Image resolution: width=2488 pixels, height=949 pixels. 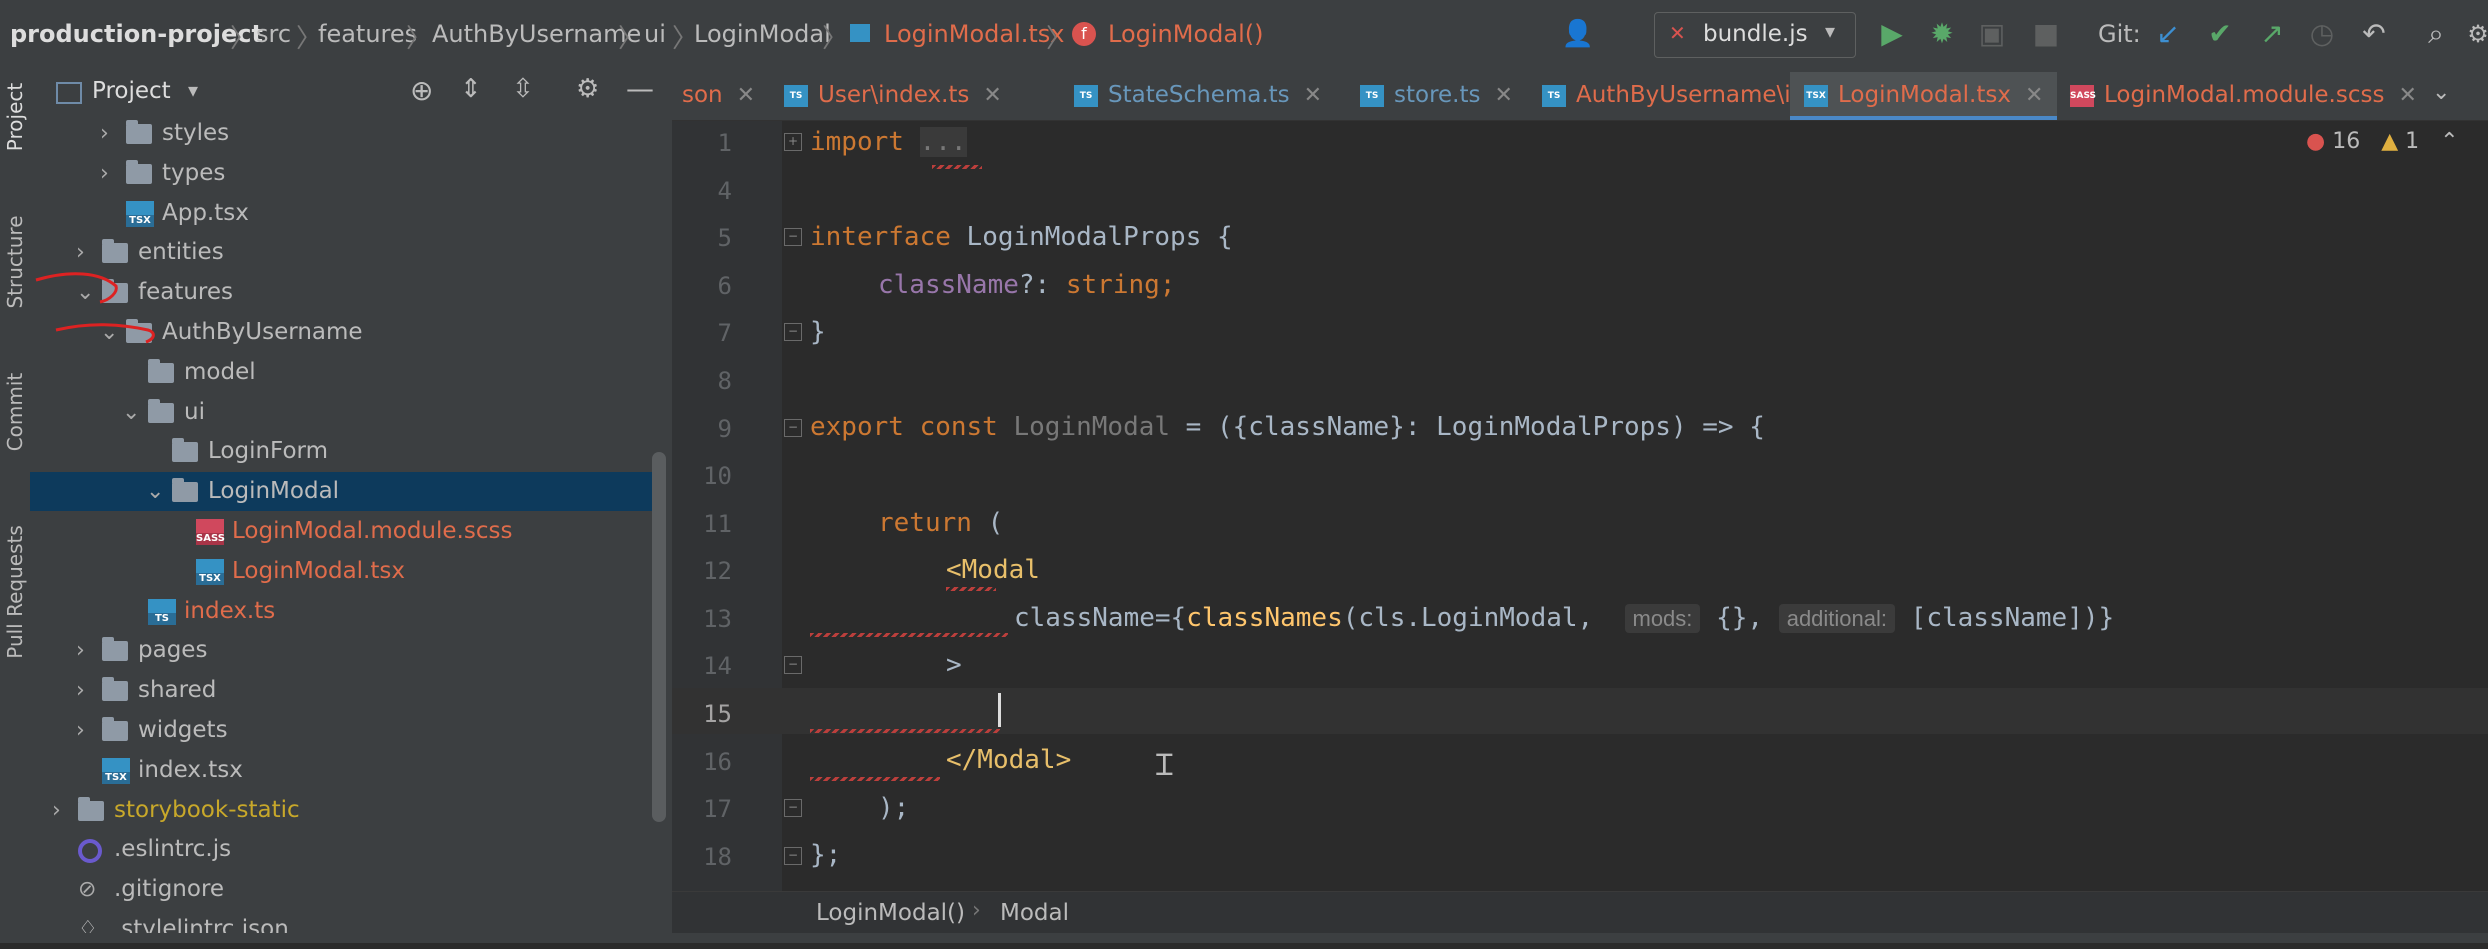 I want to click on rollback-icon: ↶, so click(x=2374, y=34).